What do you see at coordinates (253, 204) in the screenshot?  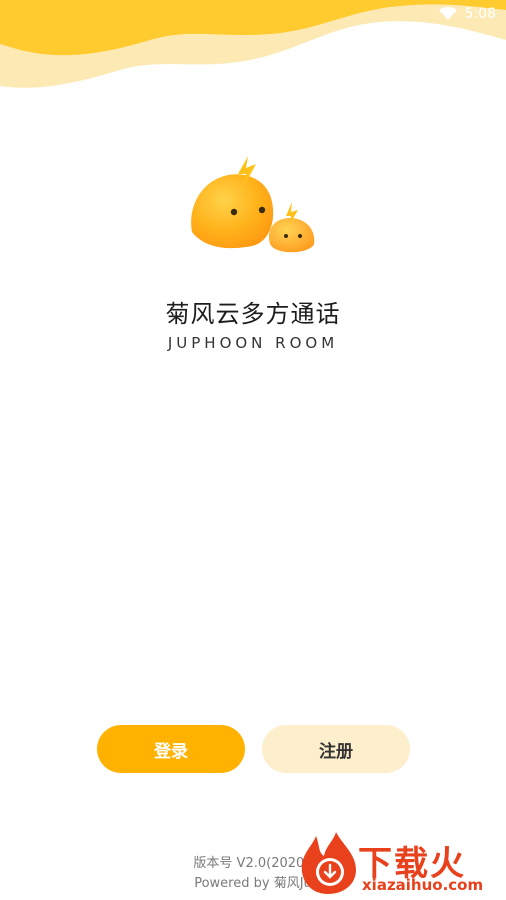 I see `blob-mascot-logo` at bounding box center [253, 204].